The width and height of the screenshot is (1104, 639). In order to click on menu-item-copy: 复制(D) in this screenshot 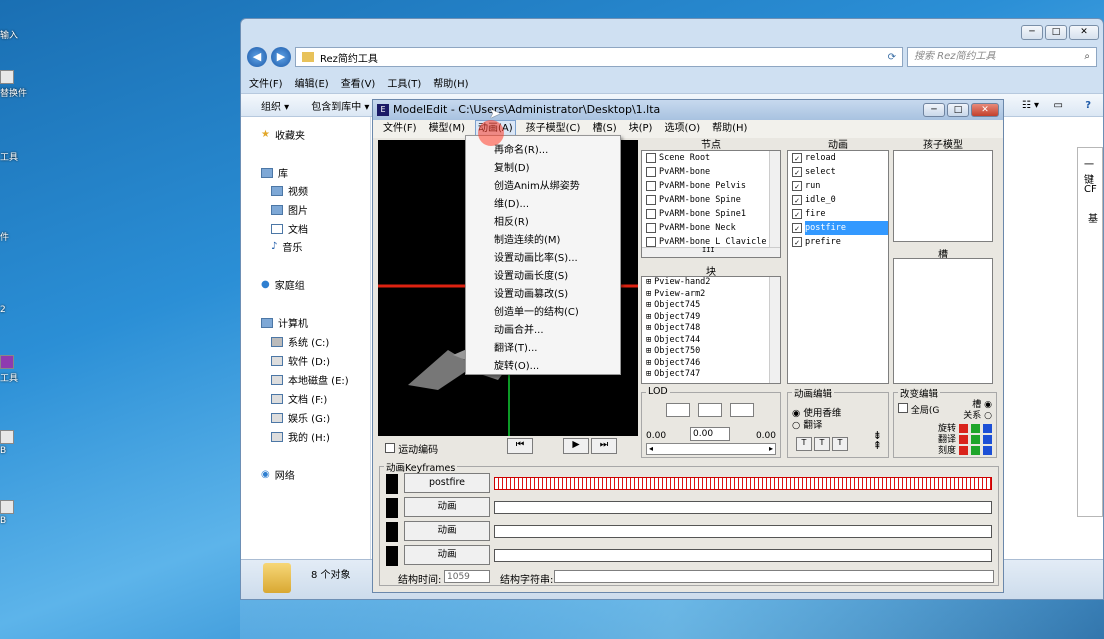, I will do `click(512, 166)`.